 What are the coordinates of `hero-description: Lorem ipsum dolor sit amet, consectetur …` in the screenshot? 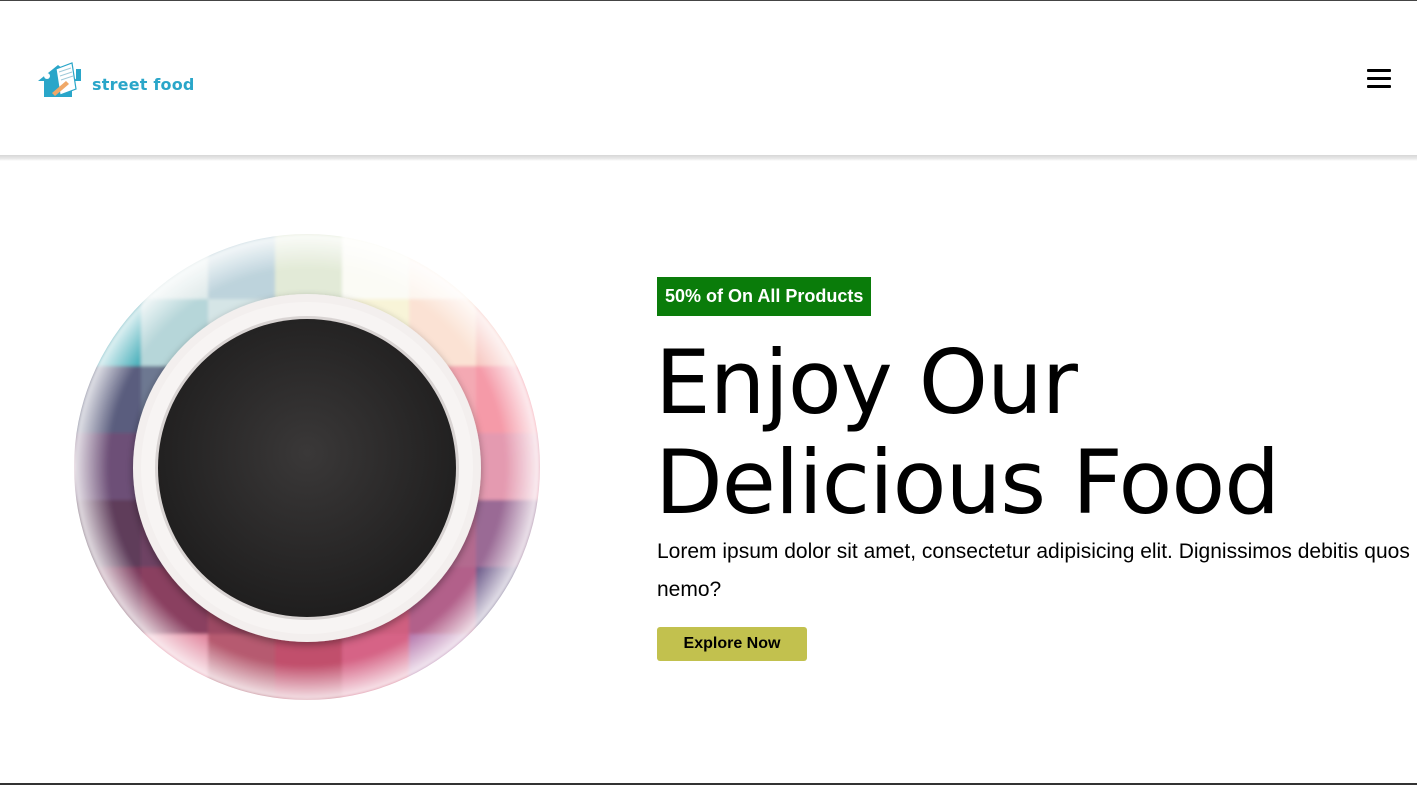 It's located at (1033, 570).